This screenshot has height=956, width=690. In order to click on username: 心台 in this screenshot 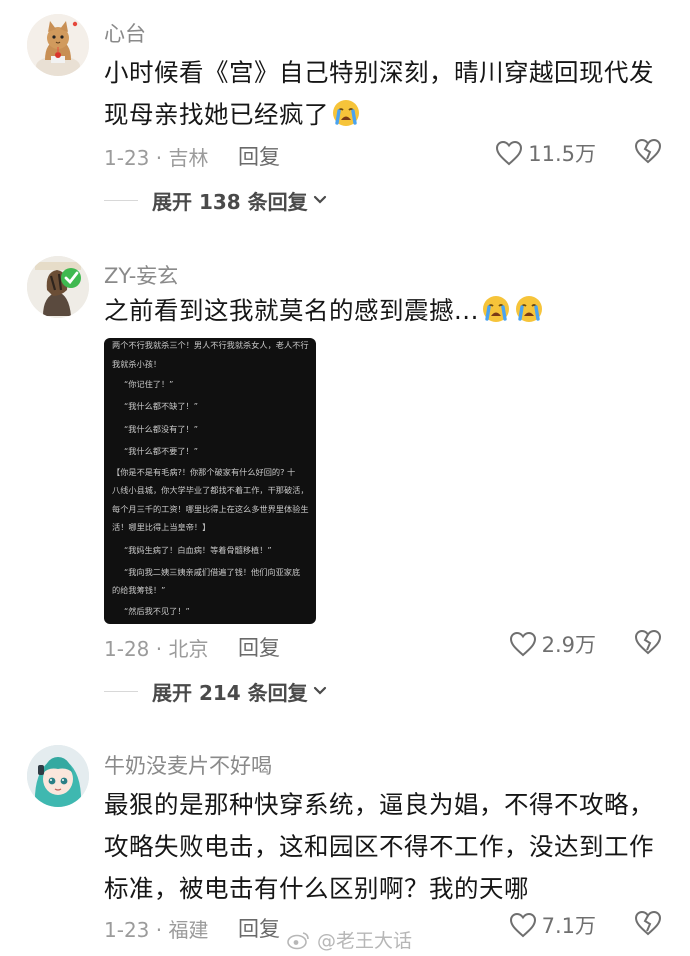, I will do `click(125, 33)`.